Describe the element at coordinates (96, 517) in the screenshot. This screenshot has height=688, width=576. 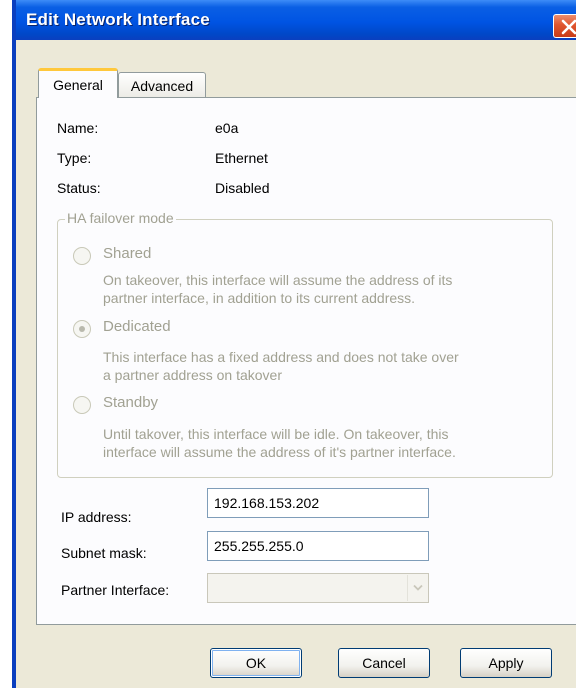
I see `ip-address-label: IP address:` at that location.